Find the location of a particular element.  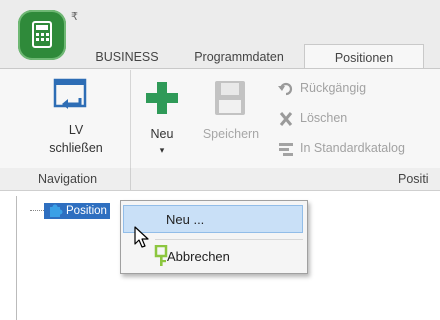

new-button: Neu ▾ is located at coordinates (162, 119).